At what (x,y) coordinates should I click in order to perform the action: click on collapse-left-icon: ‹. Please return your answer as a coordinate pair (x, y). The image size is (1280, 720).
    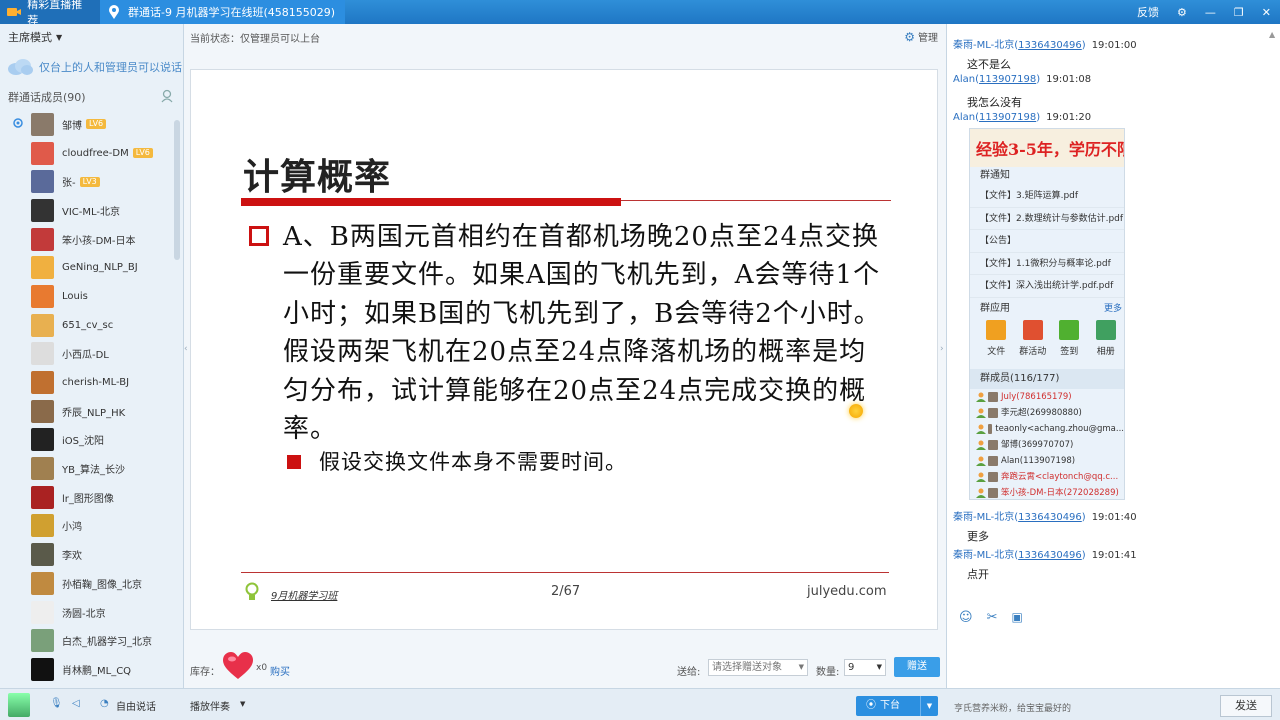
    Looking at the image, I should click on (186, 349).